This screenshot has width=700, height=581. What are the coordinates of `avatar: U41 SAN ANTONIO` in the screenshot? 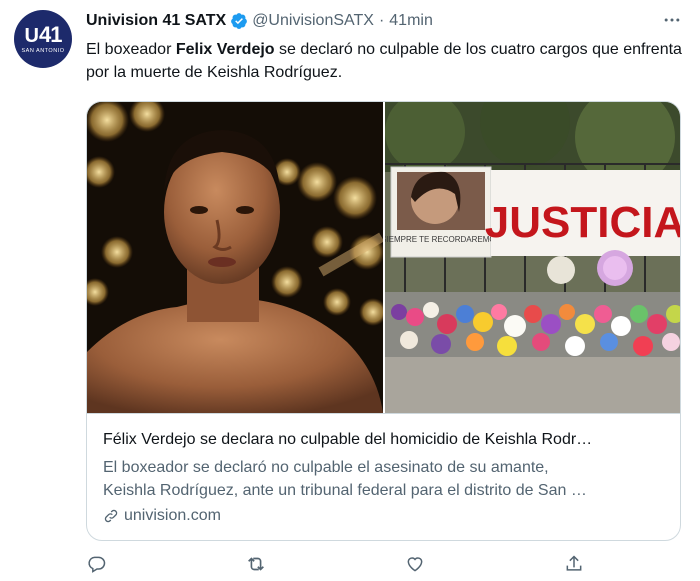 It's located at (43, 39).